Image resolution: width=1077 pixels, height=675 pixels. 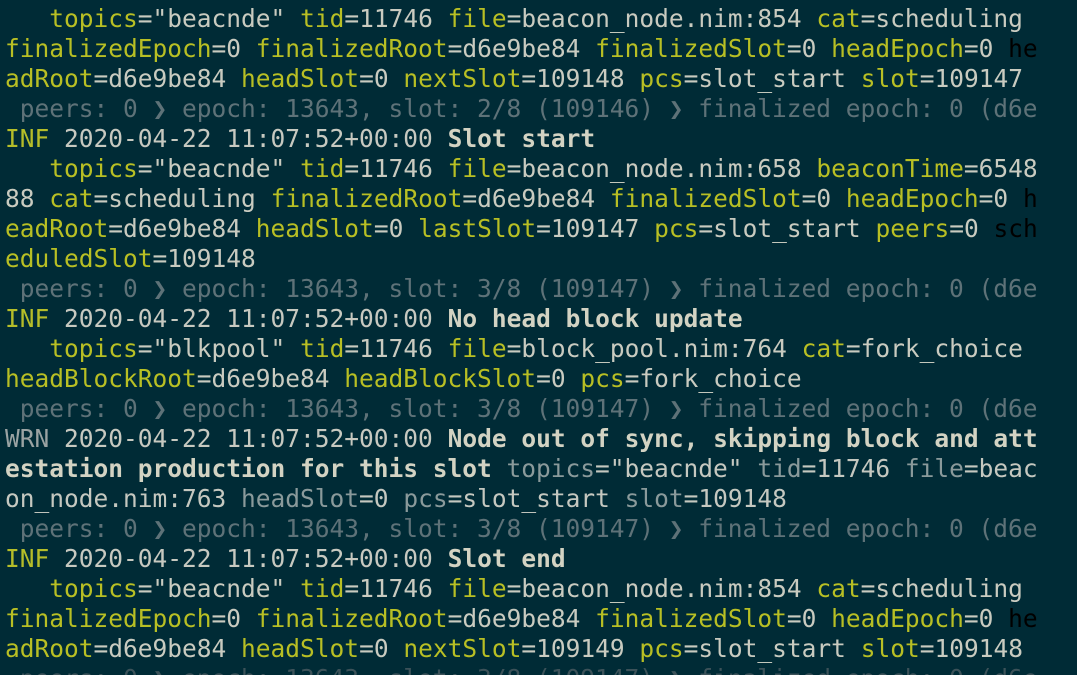 I want to click on log-line: eduledSlot=109148, so click(x=130, y=258).